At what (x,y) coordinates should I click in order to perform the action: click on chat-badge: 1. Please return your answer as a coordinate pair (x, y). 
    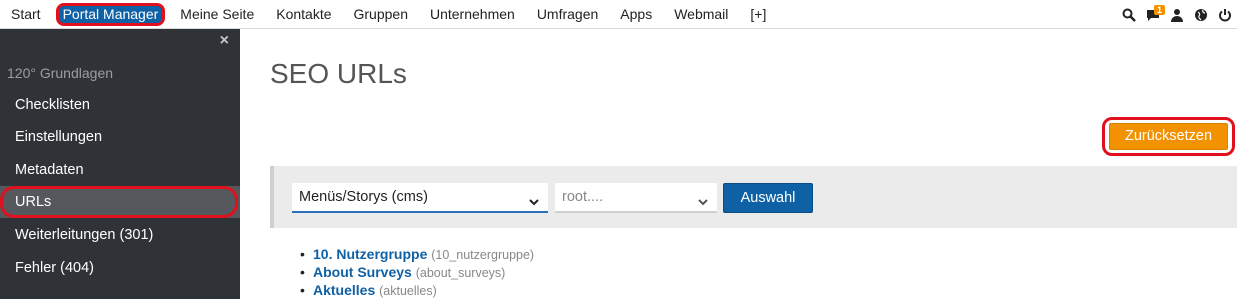
    Looking at the image, I should click on (1160, 10).